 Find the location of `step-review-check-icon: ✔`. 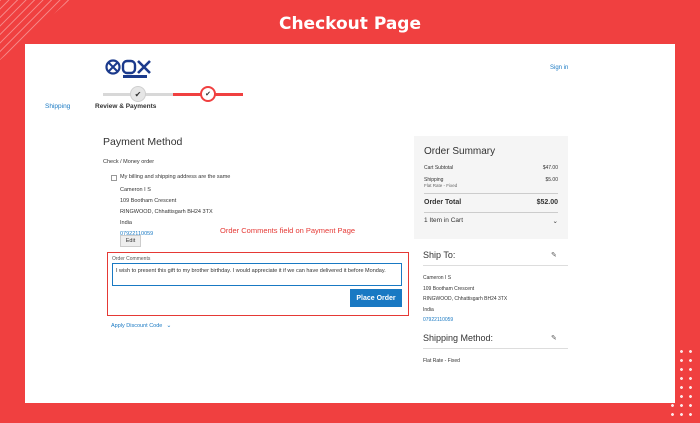

step-review-check-icon: ✔ is located at coordinates (208, 94).